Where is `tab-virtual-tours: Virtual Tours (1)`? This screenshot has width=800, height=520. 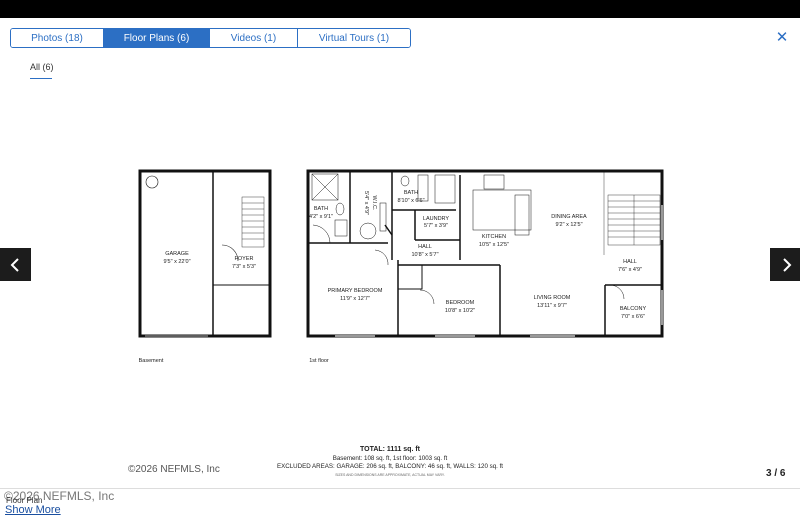
tab-virtual-tours: Virtual Tours (1) is located at coordinates (354, 38).